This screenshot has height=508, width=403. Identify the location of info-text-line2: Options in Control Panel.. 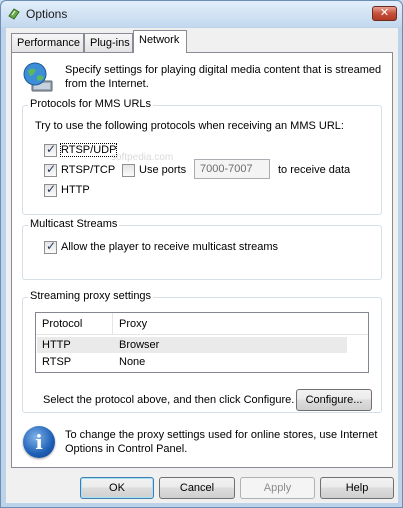
(126, 449).